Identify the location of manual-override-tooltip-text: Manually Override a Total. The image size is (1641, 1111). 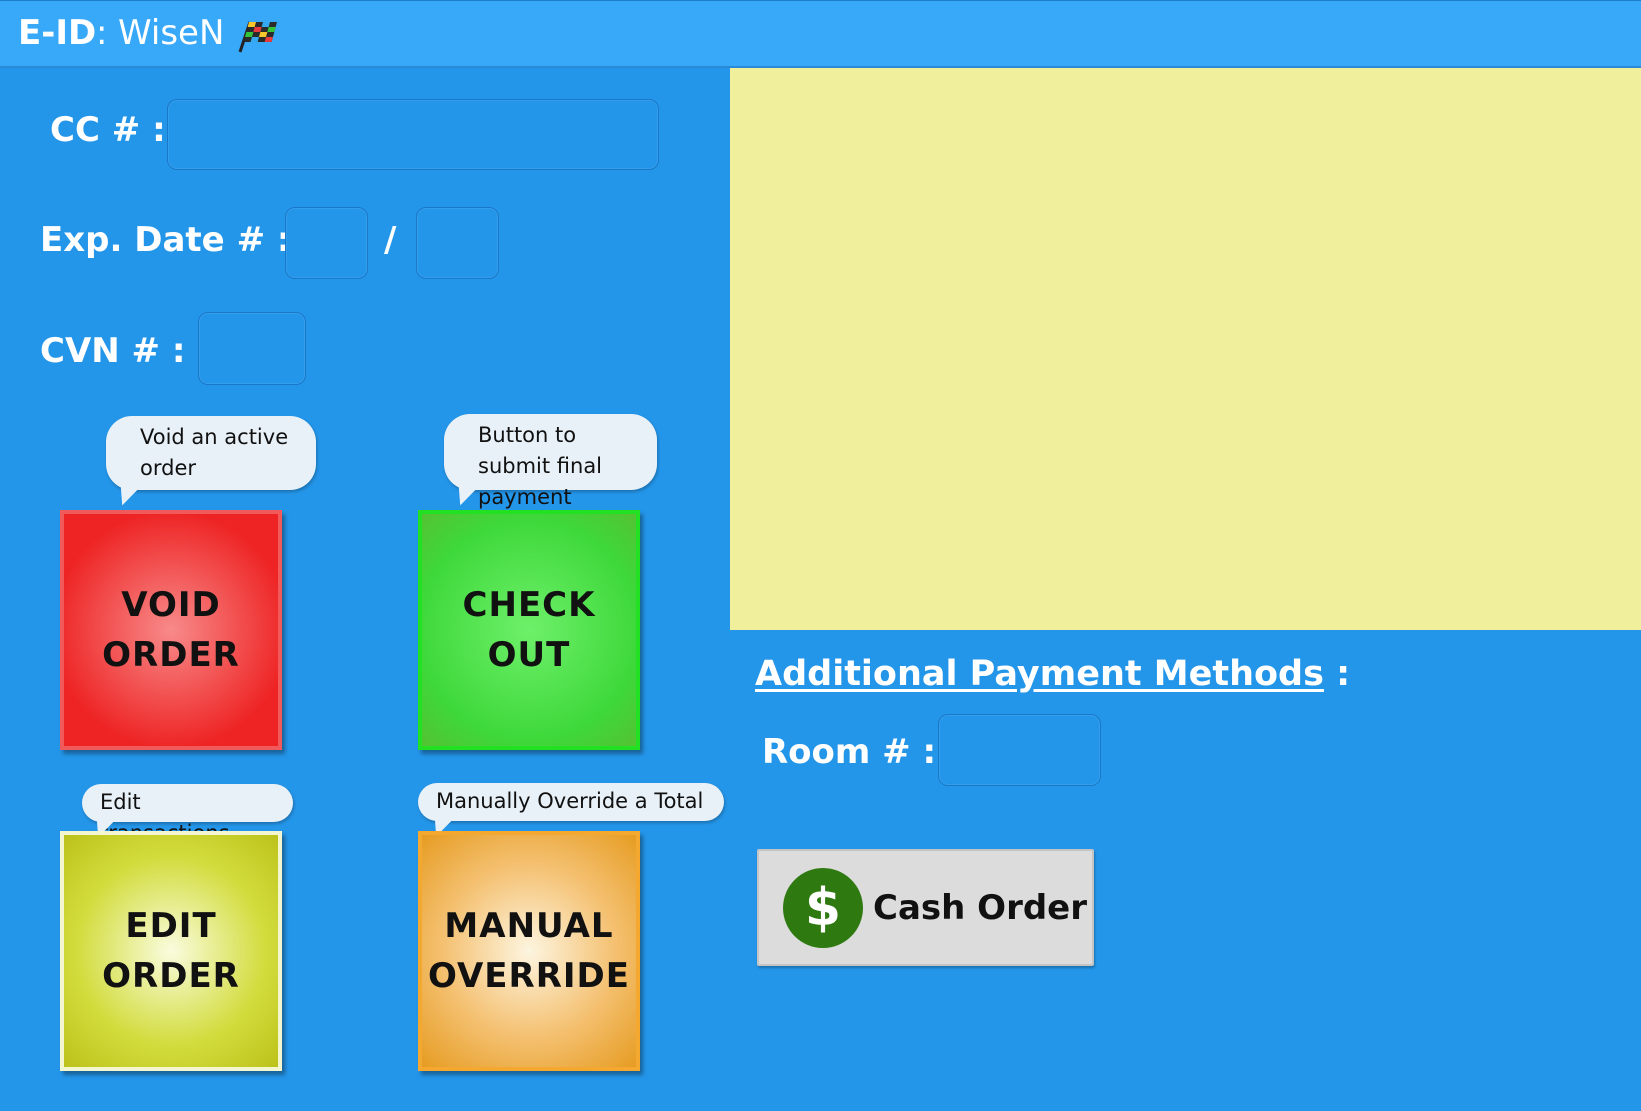
(570, 801).